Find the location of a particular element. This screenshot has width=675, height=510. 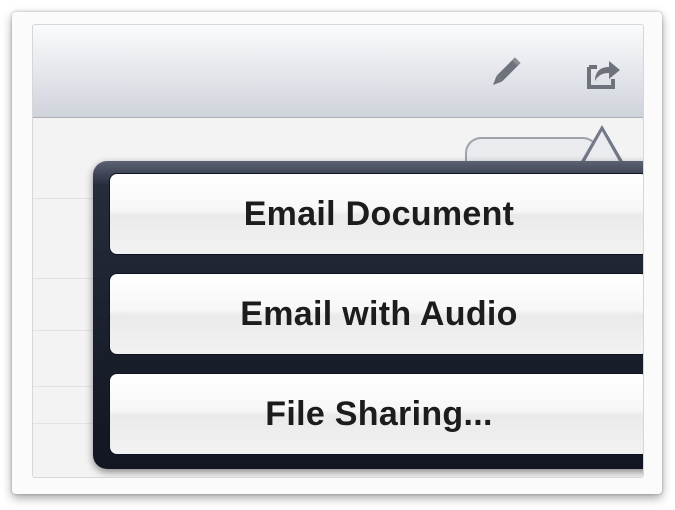

email-document-button: Email Document is located at coordinates (376, 214).